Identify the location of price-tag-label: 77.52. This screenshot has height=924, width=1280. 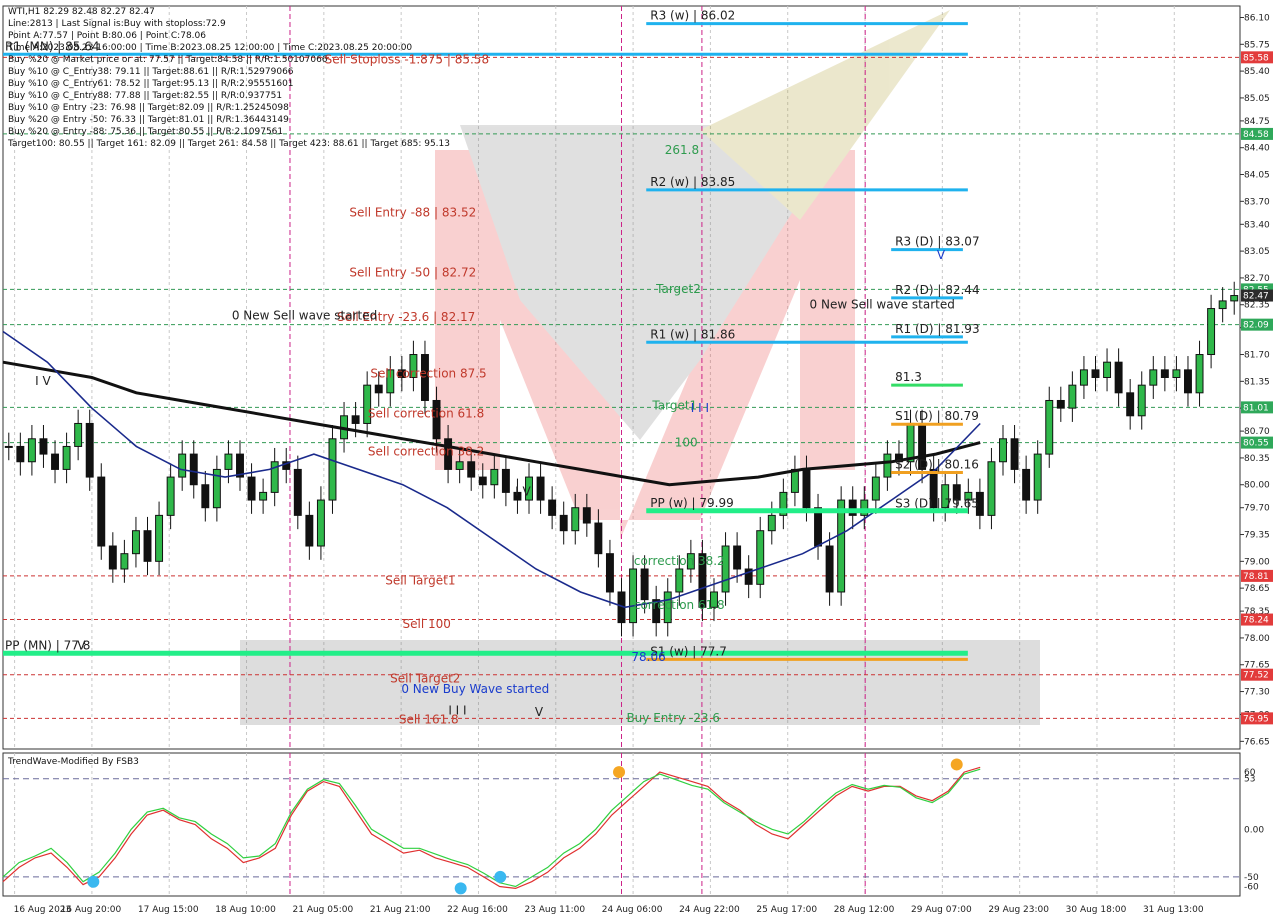
(1256, 676).